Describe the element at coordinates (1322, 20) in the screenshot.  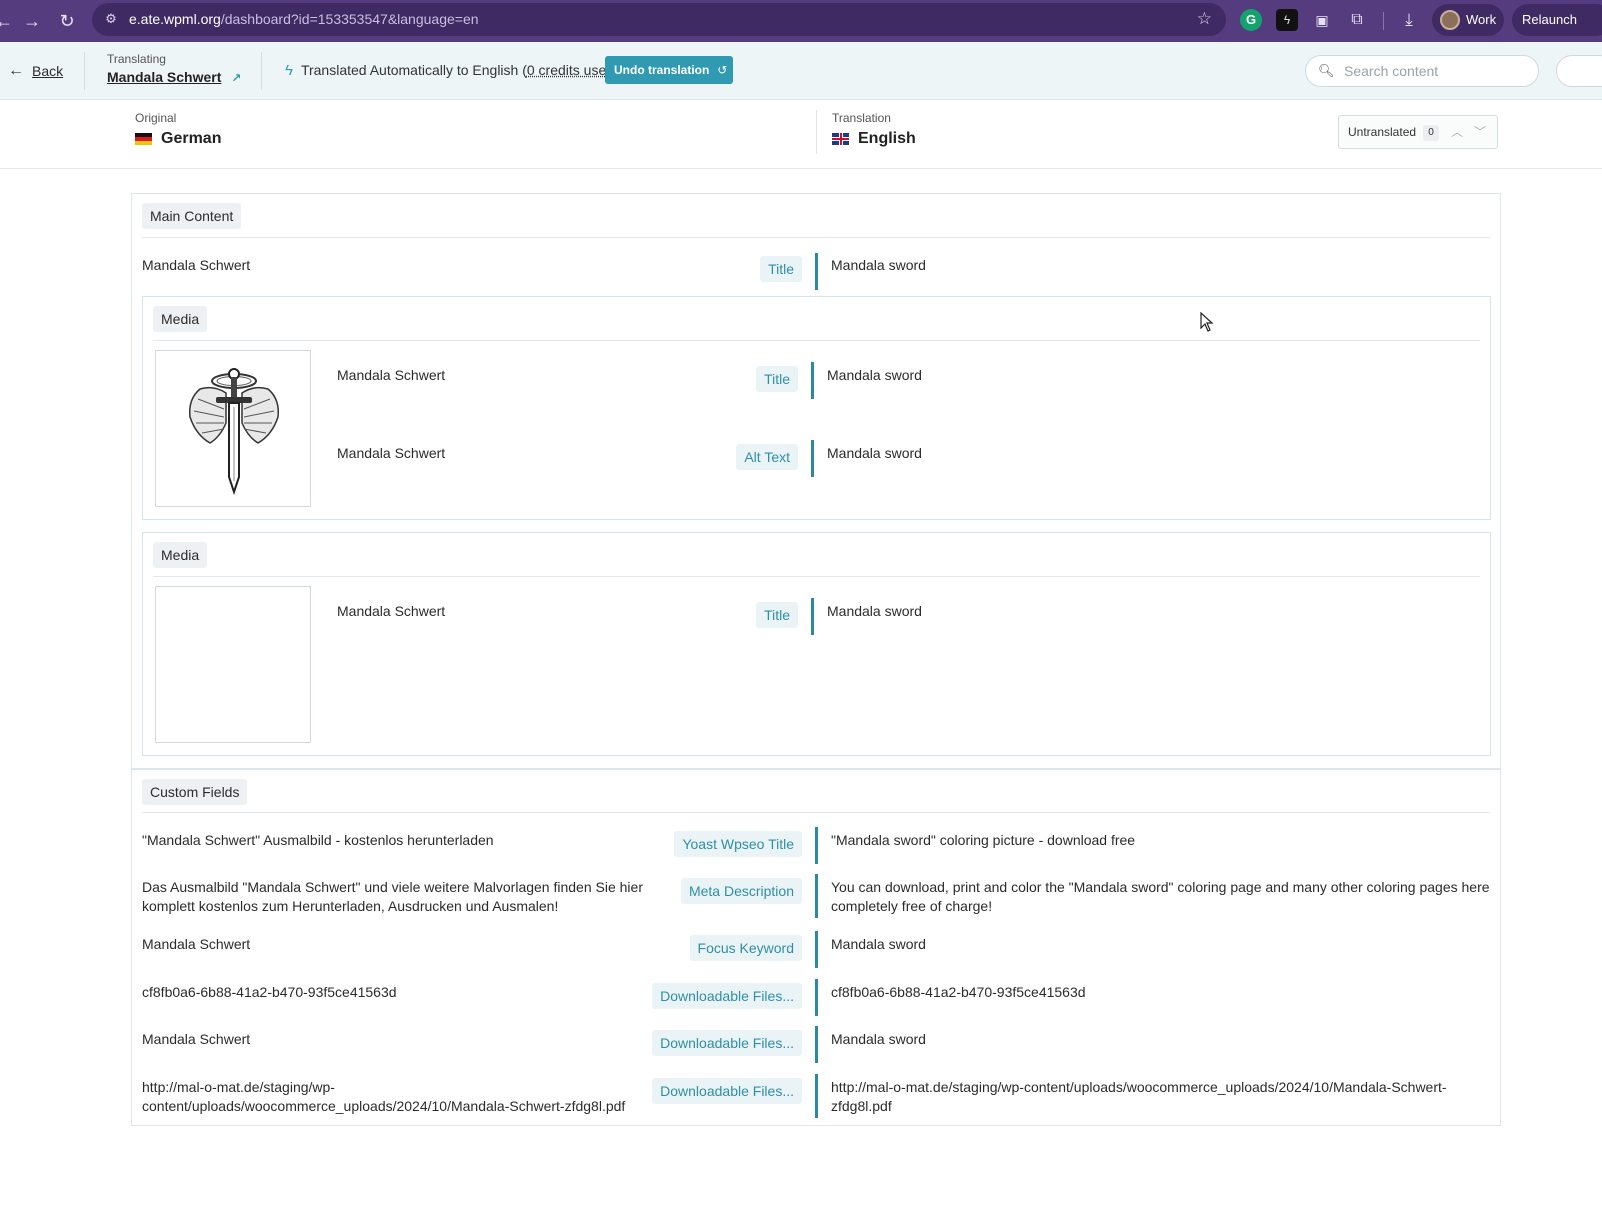
I see `media-extension-icon: ▣` at that location.